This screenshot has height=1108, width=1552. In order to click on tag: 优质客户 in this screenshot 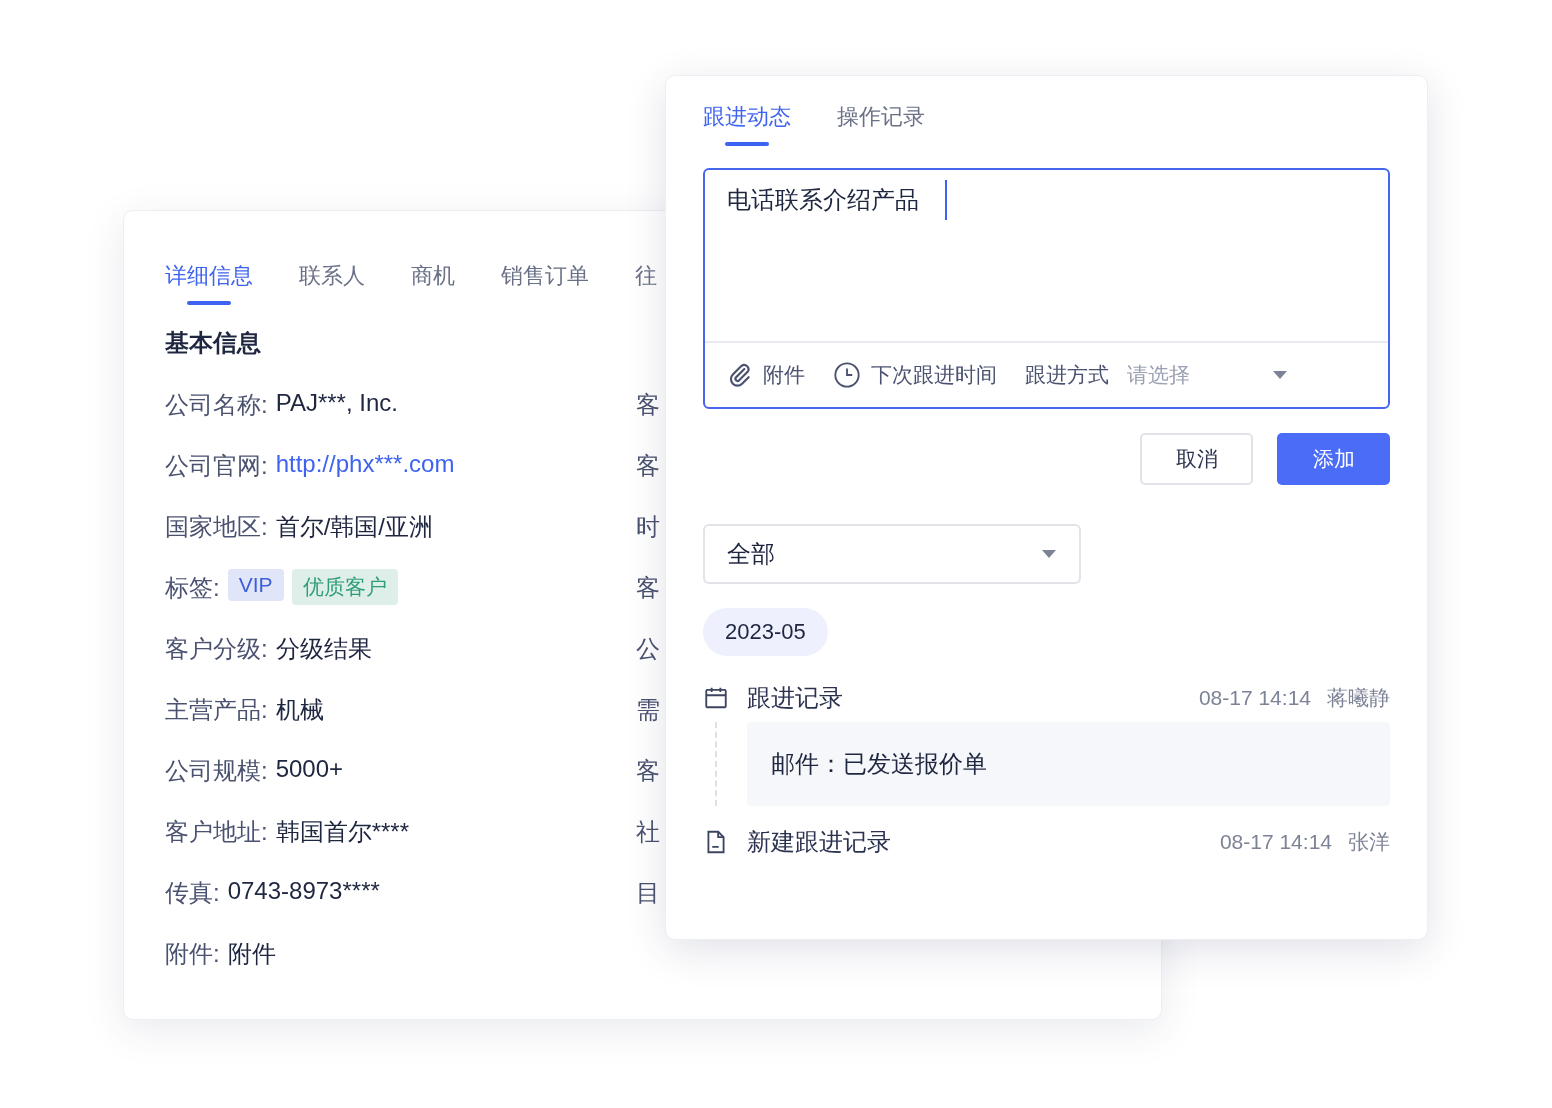, I will do `click(344, 587)`.